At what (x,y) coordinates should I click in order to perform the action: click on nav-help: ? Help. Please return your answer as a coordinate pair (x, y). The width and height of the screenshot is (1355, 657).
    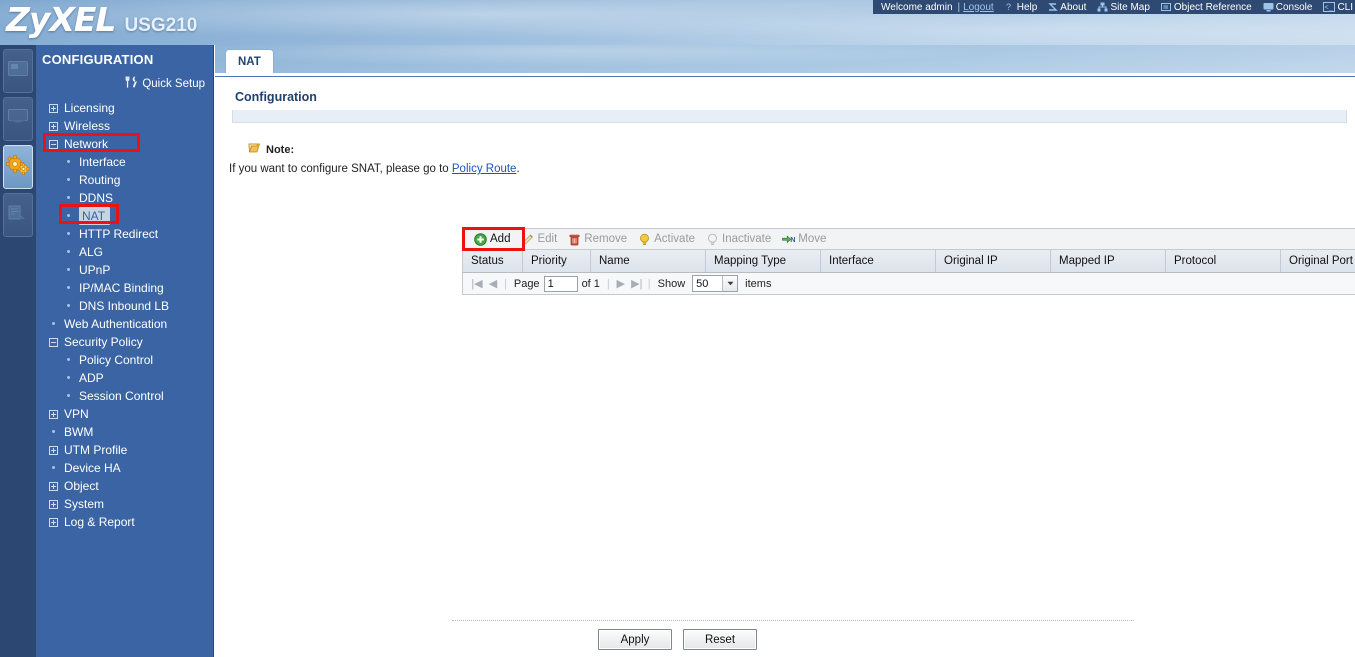
    Looking at the image, I should click on (1021, 7).